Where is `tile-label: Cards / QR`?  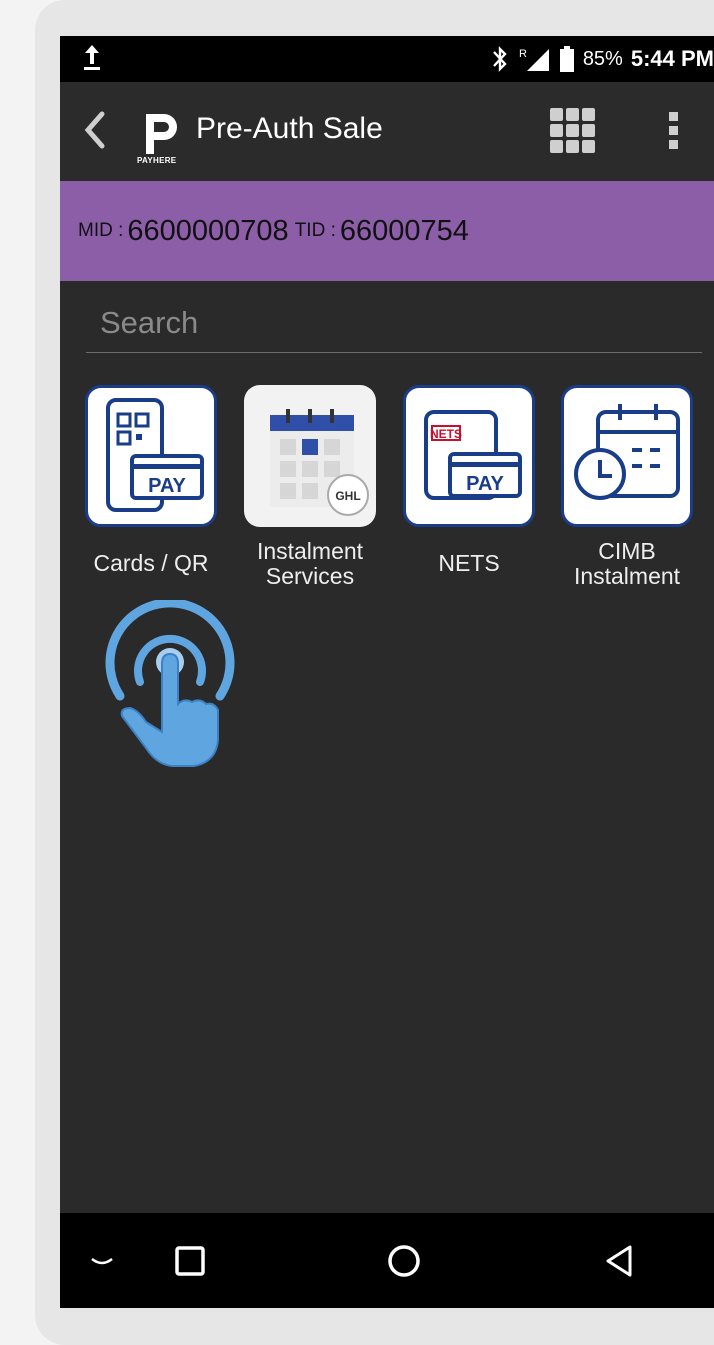 tile-label: Cards / QR is located at coordinates (151, 563).